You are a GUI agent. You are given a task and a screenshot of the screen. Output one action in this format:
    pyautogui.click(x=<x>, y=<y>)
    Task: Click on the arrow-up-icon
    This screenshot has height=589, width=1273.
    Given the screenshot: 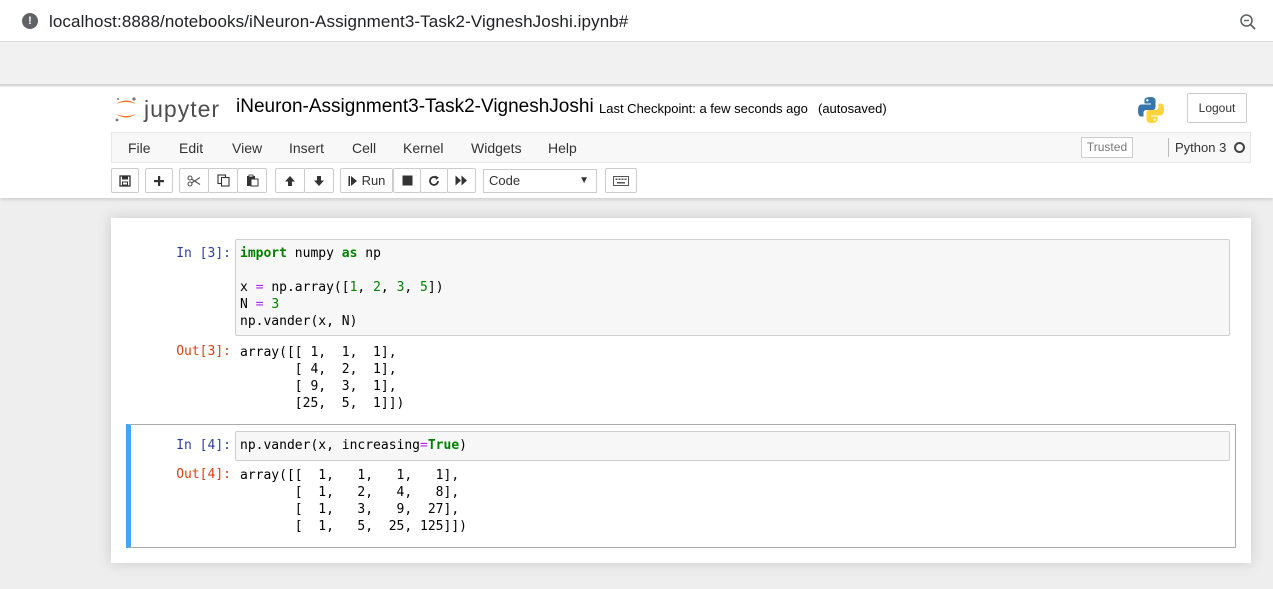 What is the action you would take?
    pyautogui.click(x=290, y=180)
    